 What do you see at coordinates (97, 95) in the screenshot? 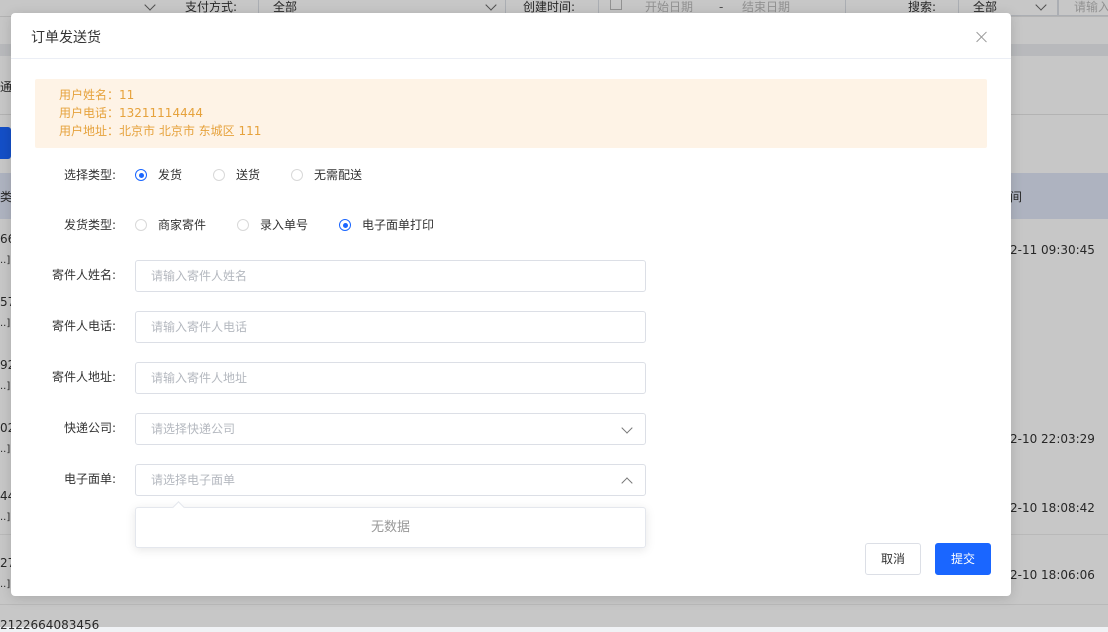
I see `user-name: 用户姓名：11` at bounding box center [97, 95].